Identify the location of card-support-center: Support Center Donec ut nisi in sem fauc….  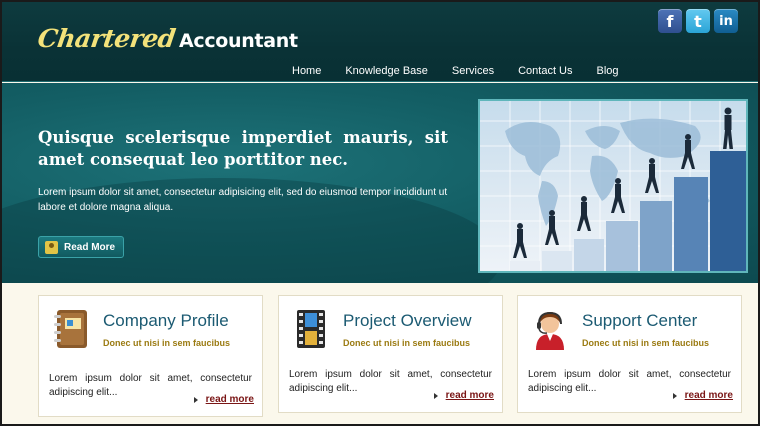
(629, 354).